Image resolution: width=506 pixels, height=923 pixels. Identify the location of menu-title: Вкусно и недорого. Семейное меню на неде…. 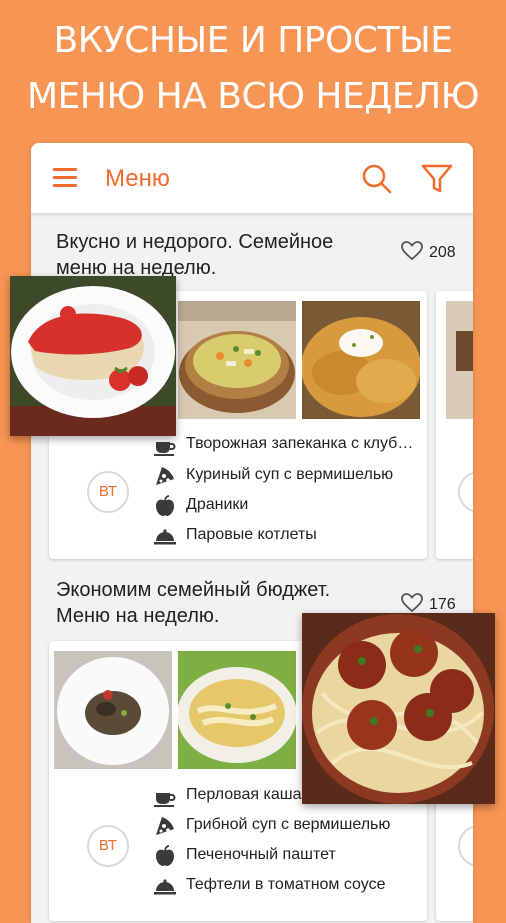
(216, 255).